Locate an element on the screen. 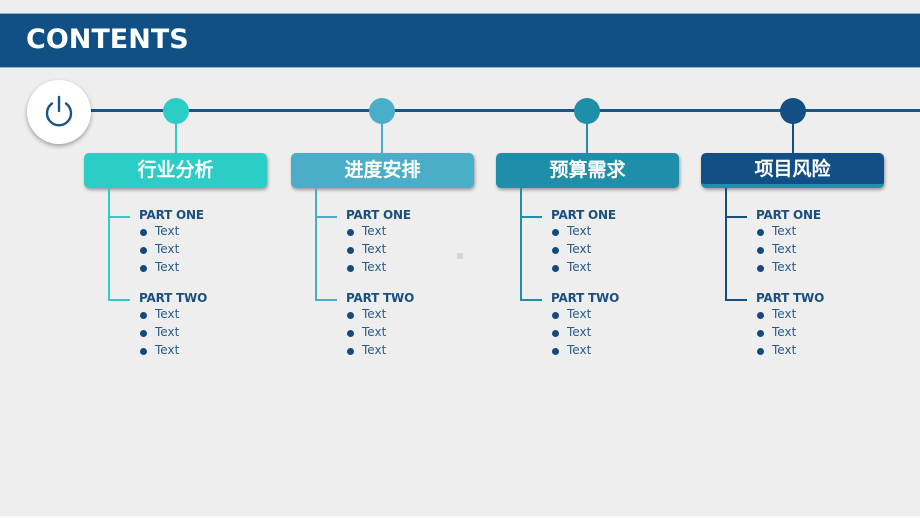 This screenshot has width=920, height=518. page-title: CONTENTS is located at coordinates (107, 39).